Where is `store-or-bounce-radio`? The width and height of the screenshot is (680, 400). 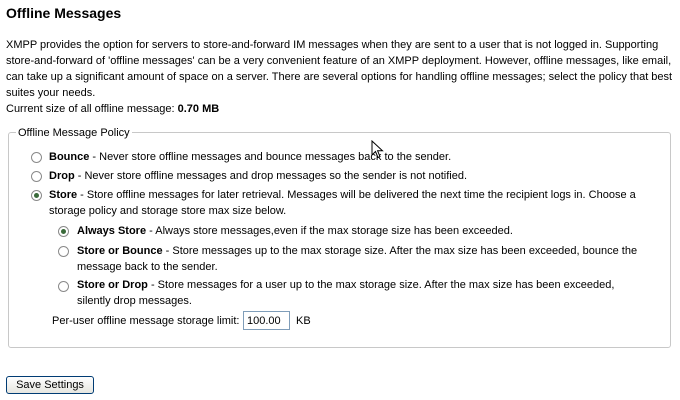 store-or-bounce-radio is located at coordinates (63, 251).